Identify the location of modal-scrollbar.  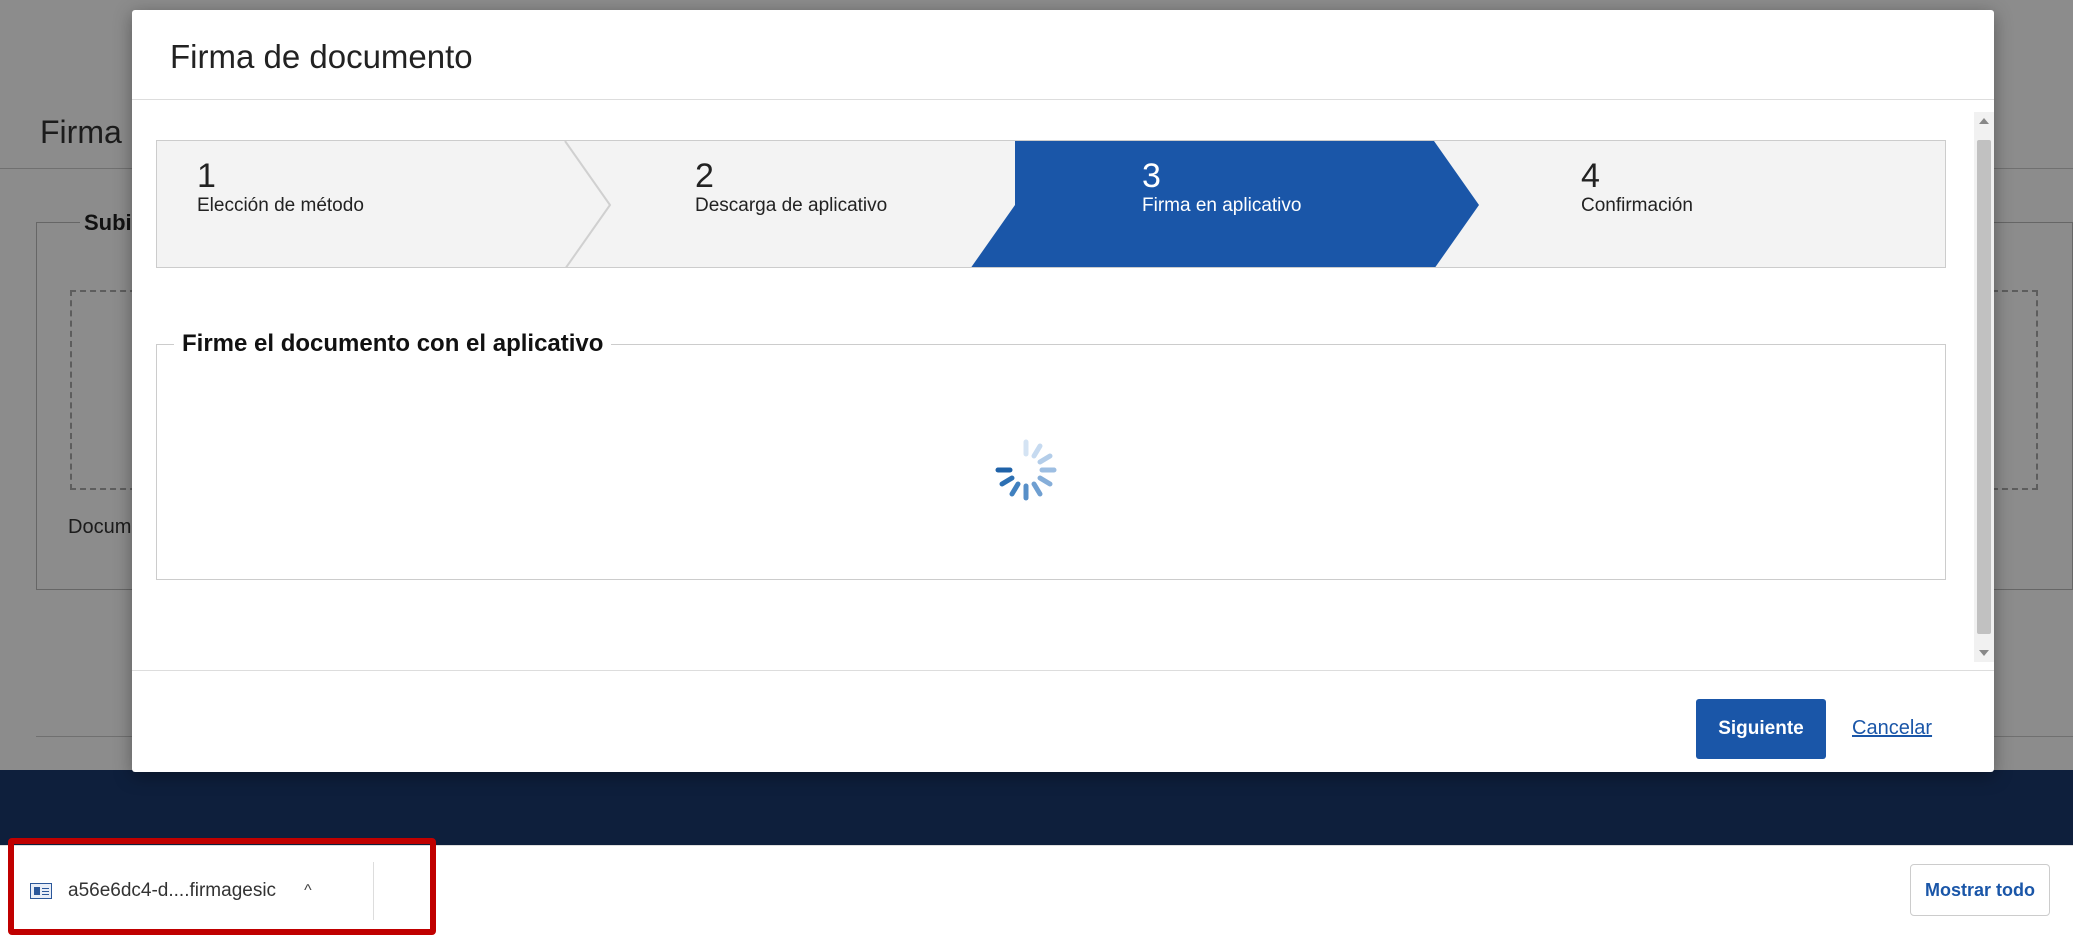
(1984, 387).